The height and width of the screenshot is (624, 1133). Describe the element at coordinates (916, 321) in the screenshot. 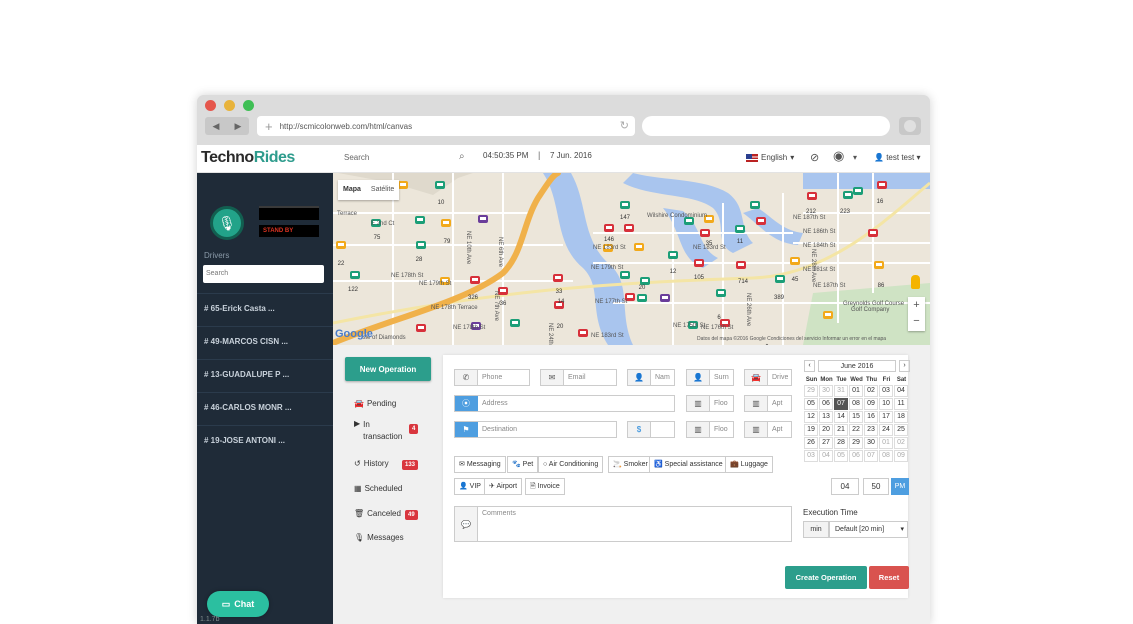

I see `zoom-out-icon: −` at that location.